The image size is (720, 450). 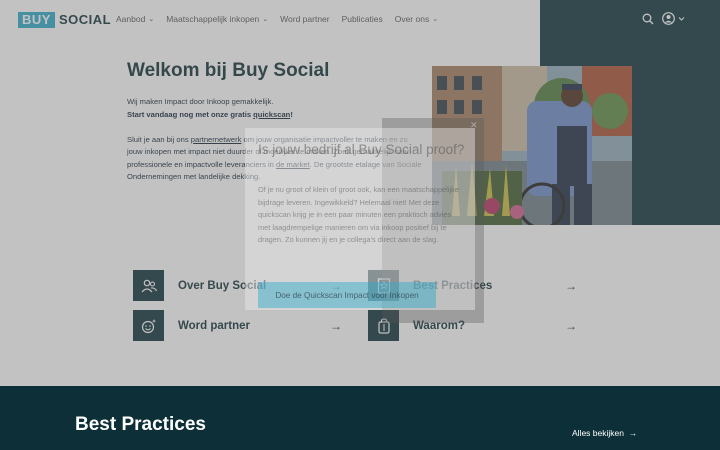 I want to click on quickscan-button: Doe de Quickscan Impact voor Inkopen, so click(x=347, y=295).